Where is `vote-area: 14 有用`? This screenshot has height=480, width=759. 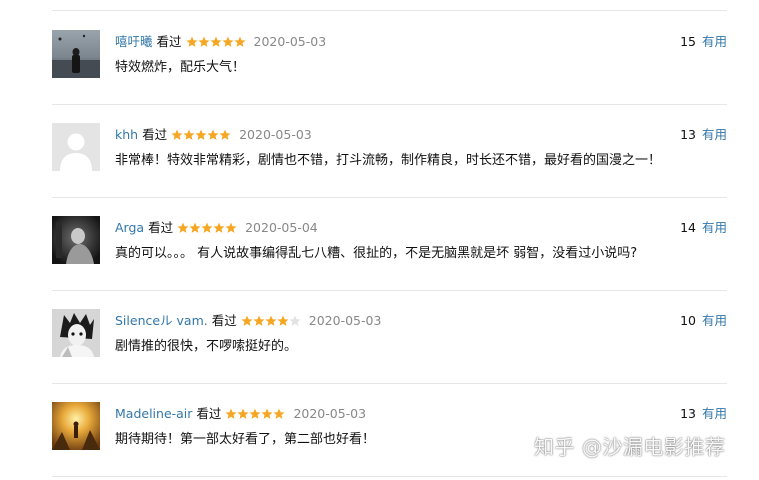 vote-area: 14 有用 is located at coordinates (703, 228).